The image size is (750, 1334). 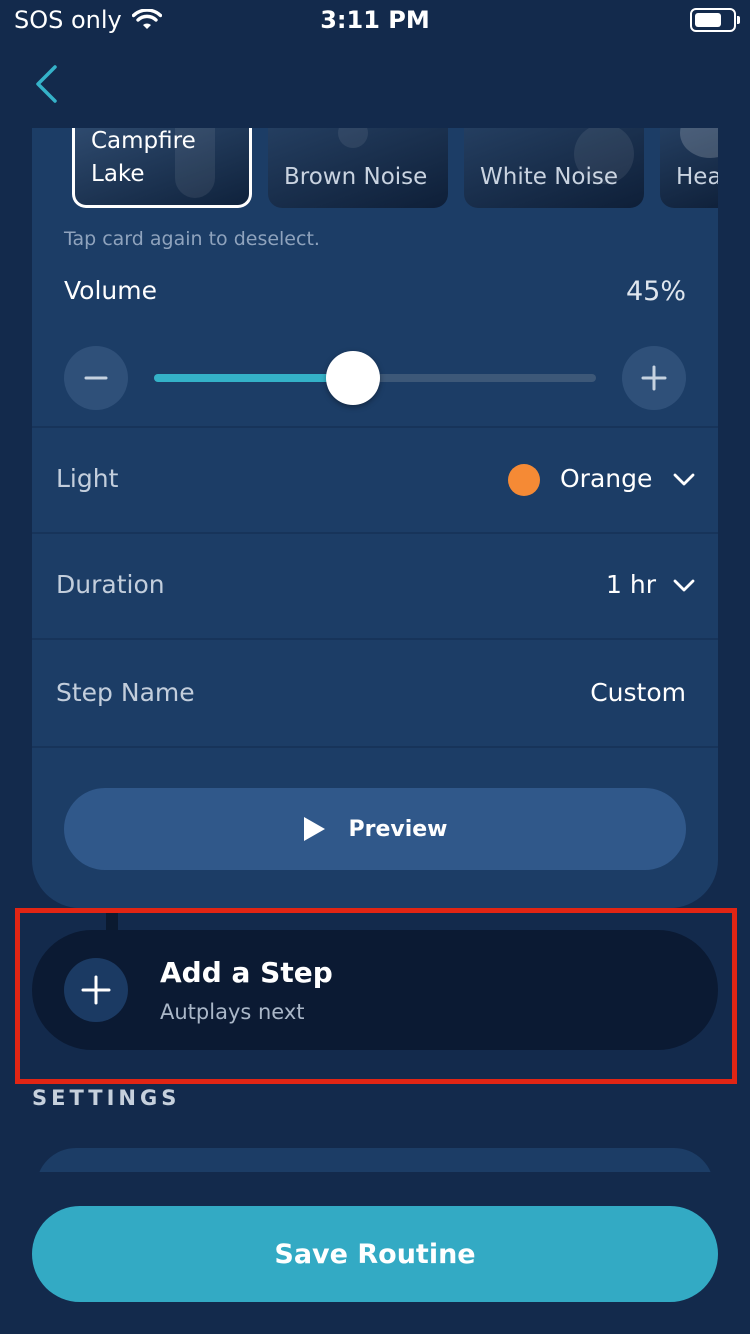 I want to click on chevron-left-icon, so click(x=46, y=84).